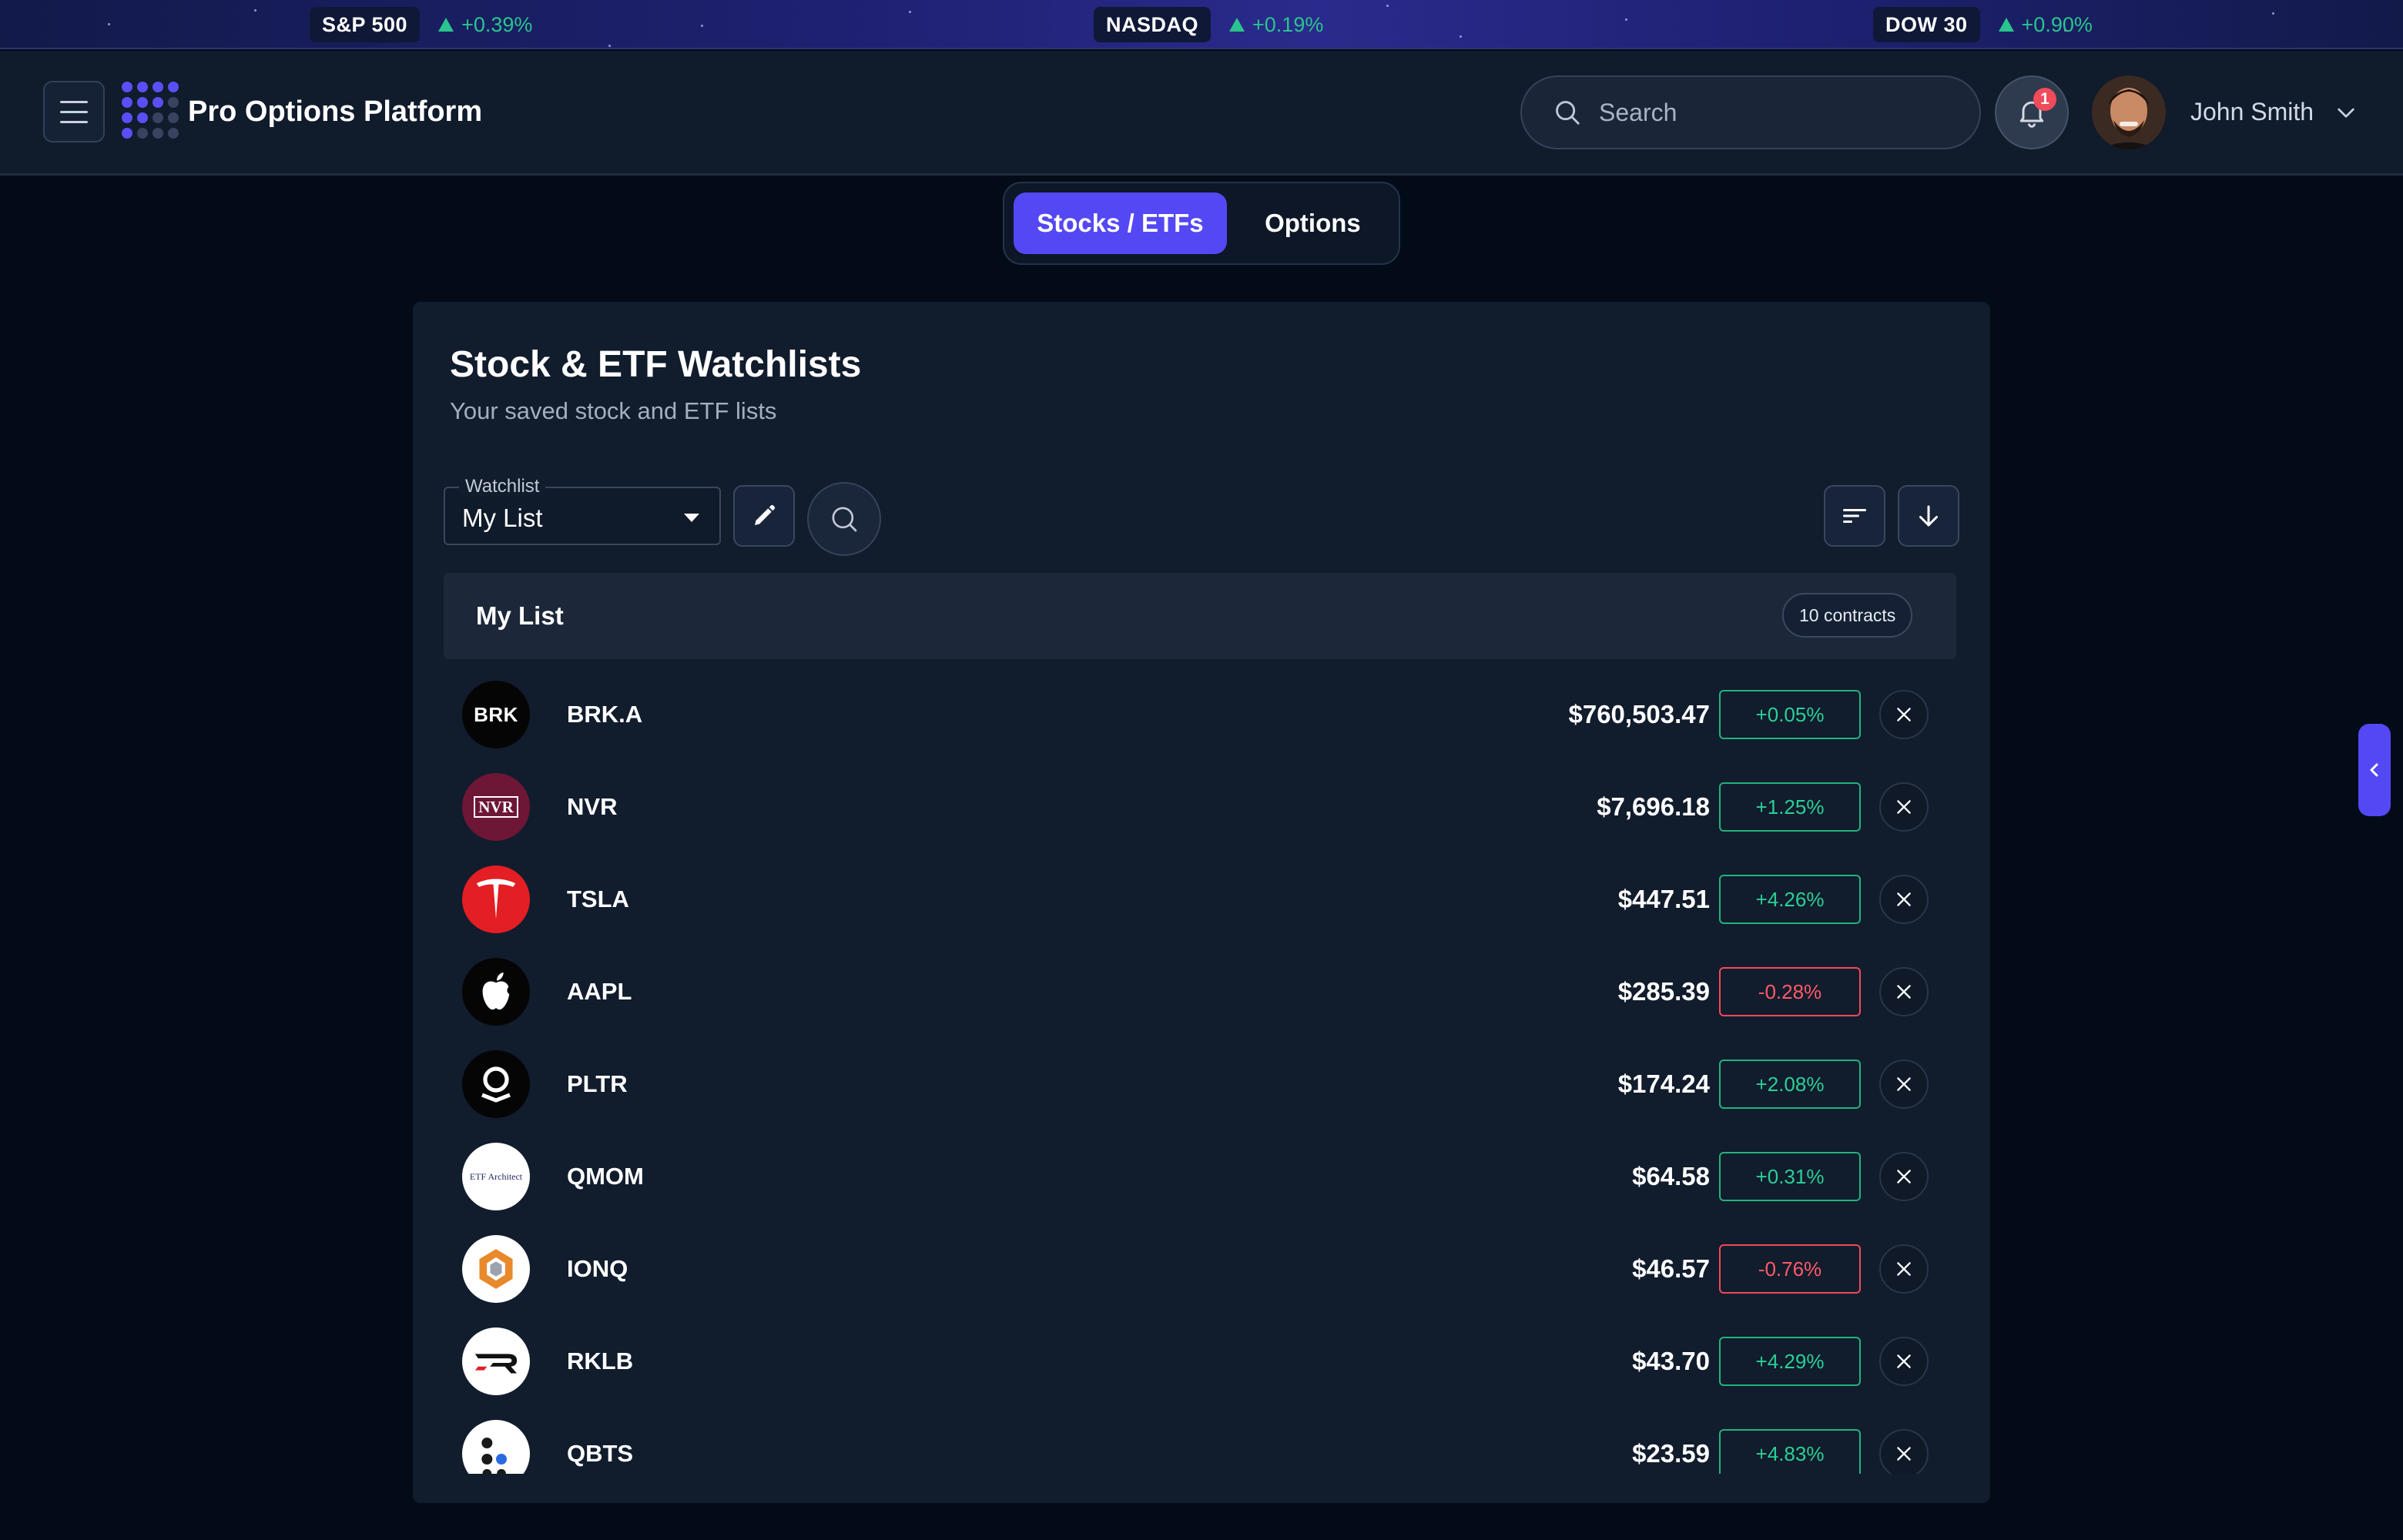 This screenshot has height=1540, width=2403. I want to click on etf-architect-logo: ETF Architect, so click(496, 1176).